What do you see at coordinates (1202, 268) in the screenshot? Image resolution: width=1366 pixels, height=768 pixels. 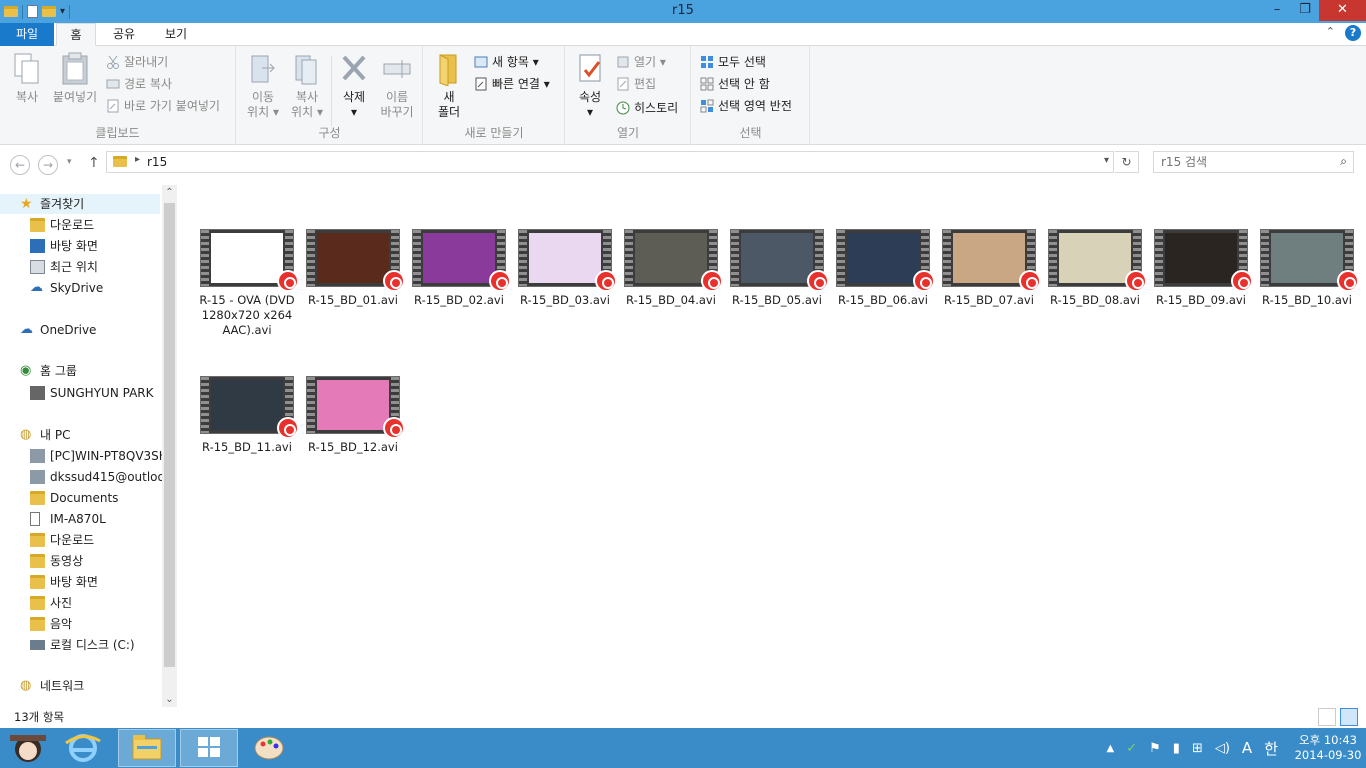 I see `file-item: R-15_BD_09.avi` at bounding box center [1202, 268].